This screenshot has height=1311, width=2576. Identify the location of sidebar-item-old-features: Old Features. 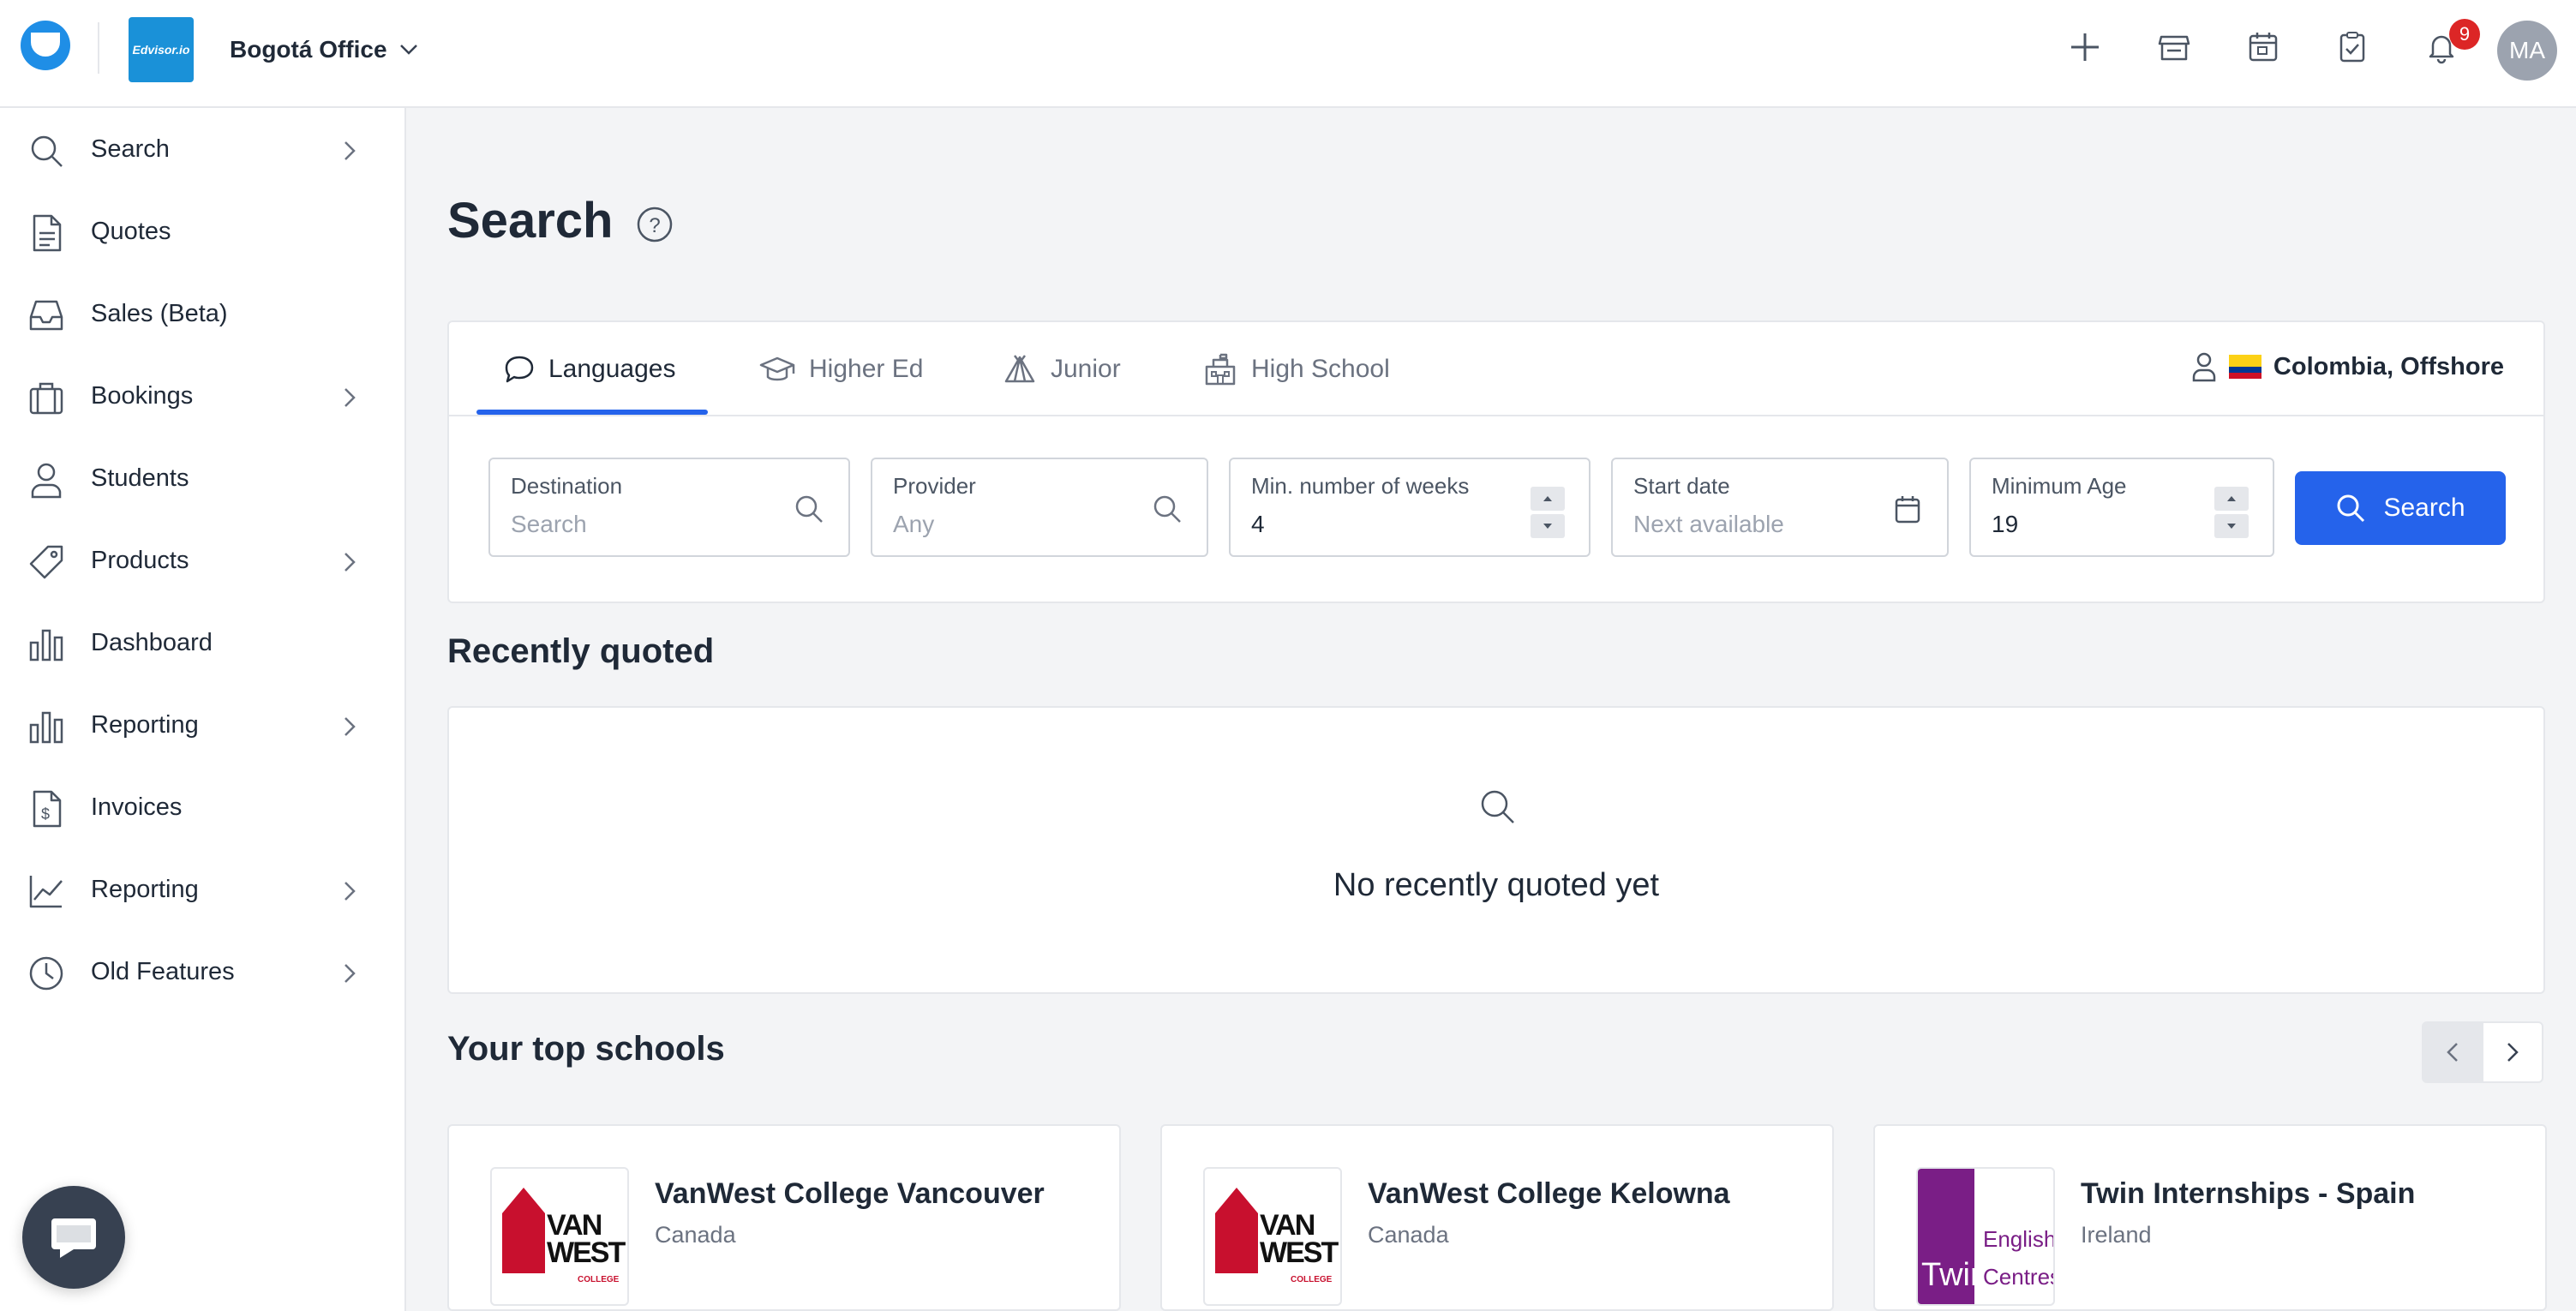
(202, 973).